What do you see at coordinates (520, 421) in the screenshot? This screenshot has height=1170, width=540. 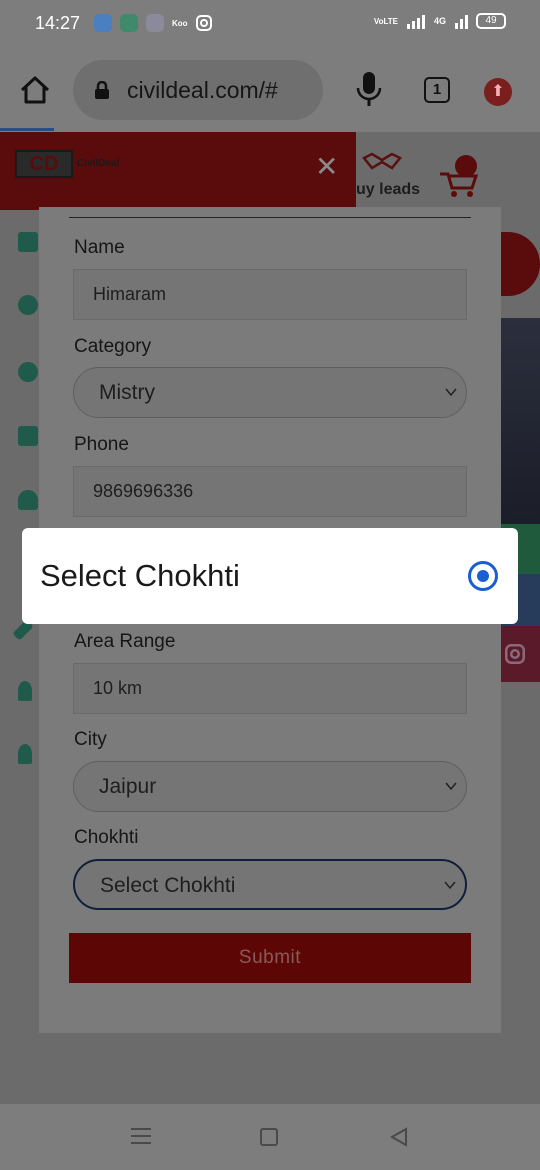 I see `city-banner-image` at bounding box center [520, 421].